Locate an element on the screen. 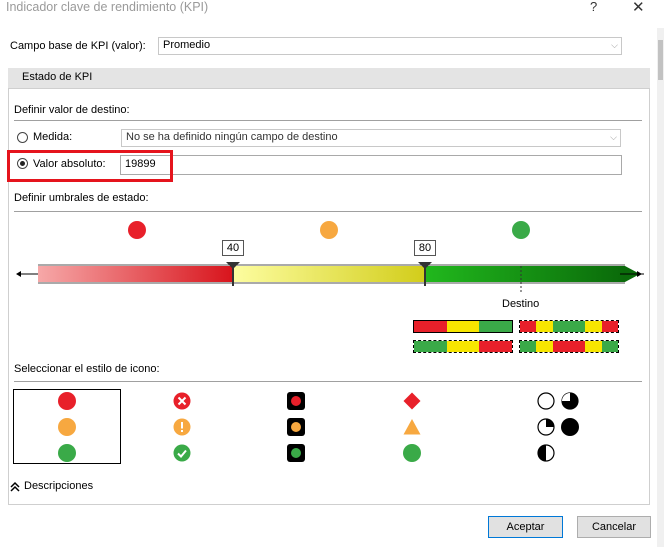 The height and width of the screenshot is (547, 664). yellow-circle-icon is located at coordinates (67, 427).